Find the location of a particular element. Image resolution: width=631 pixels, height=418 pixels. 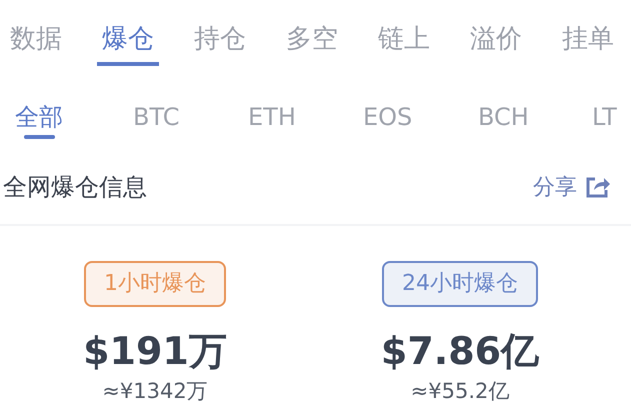

usd-amount: $191万 is located at coordinates (155, 351).